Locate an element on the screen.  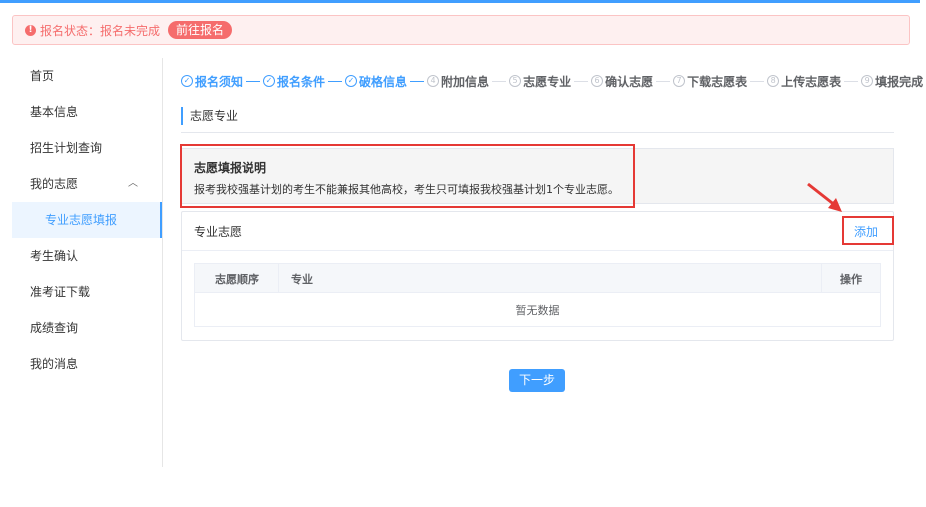
step-4: 4 附加信息 is located at coordinates (458, 81).